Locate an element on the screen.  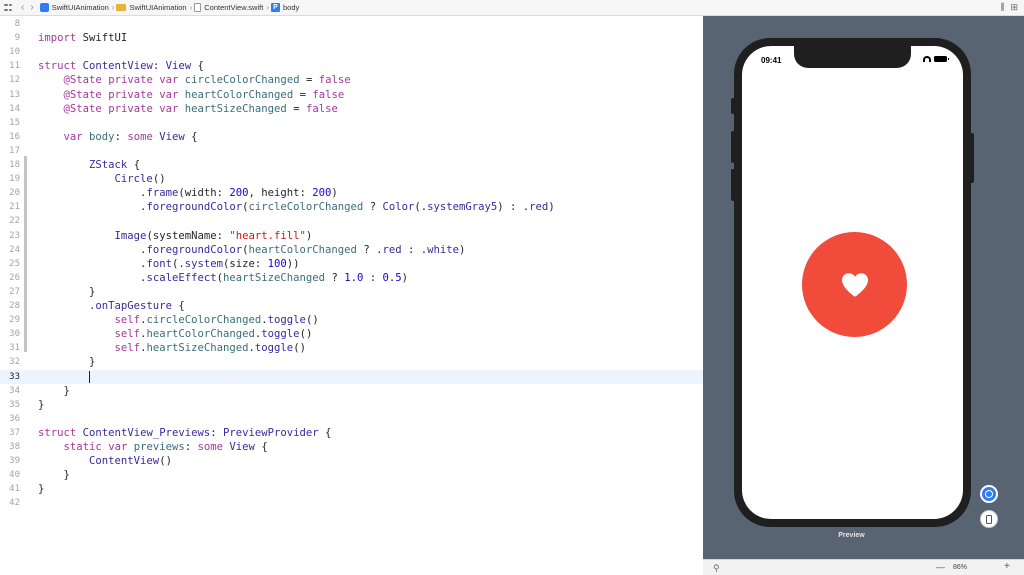
line-number: 29 is located at coordinates (14, 320).